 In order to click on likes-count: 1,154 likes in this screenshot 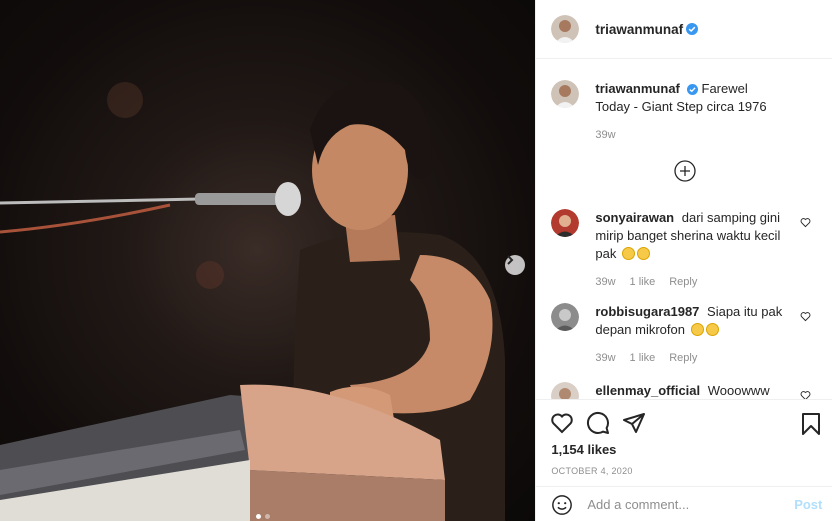, I will do `click(684, 449)`.